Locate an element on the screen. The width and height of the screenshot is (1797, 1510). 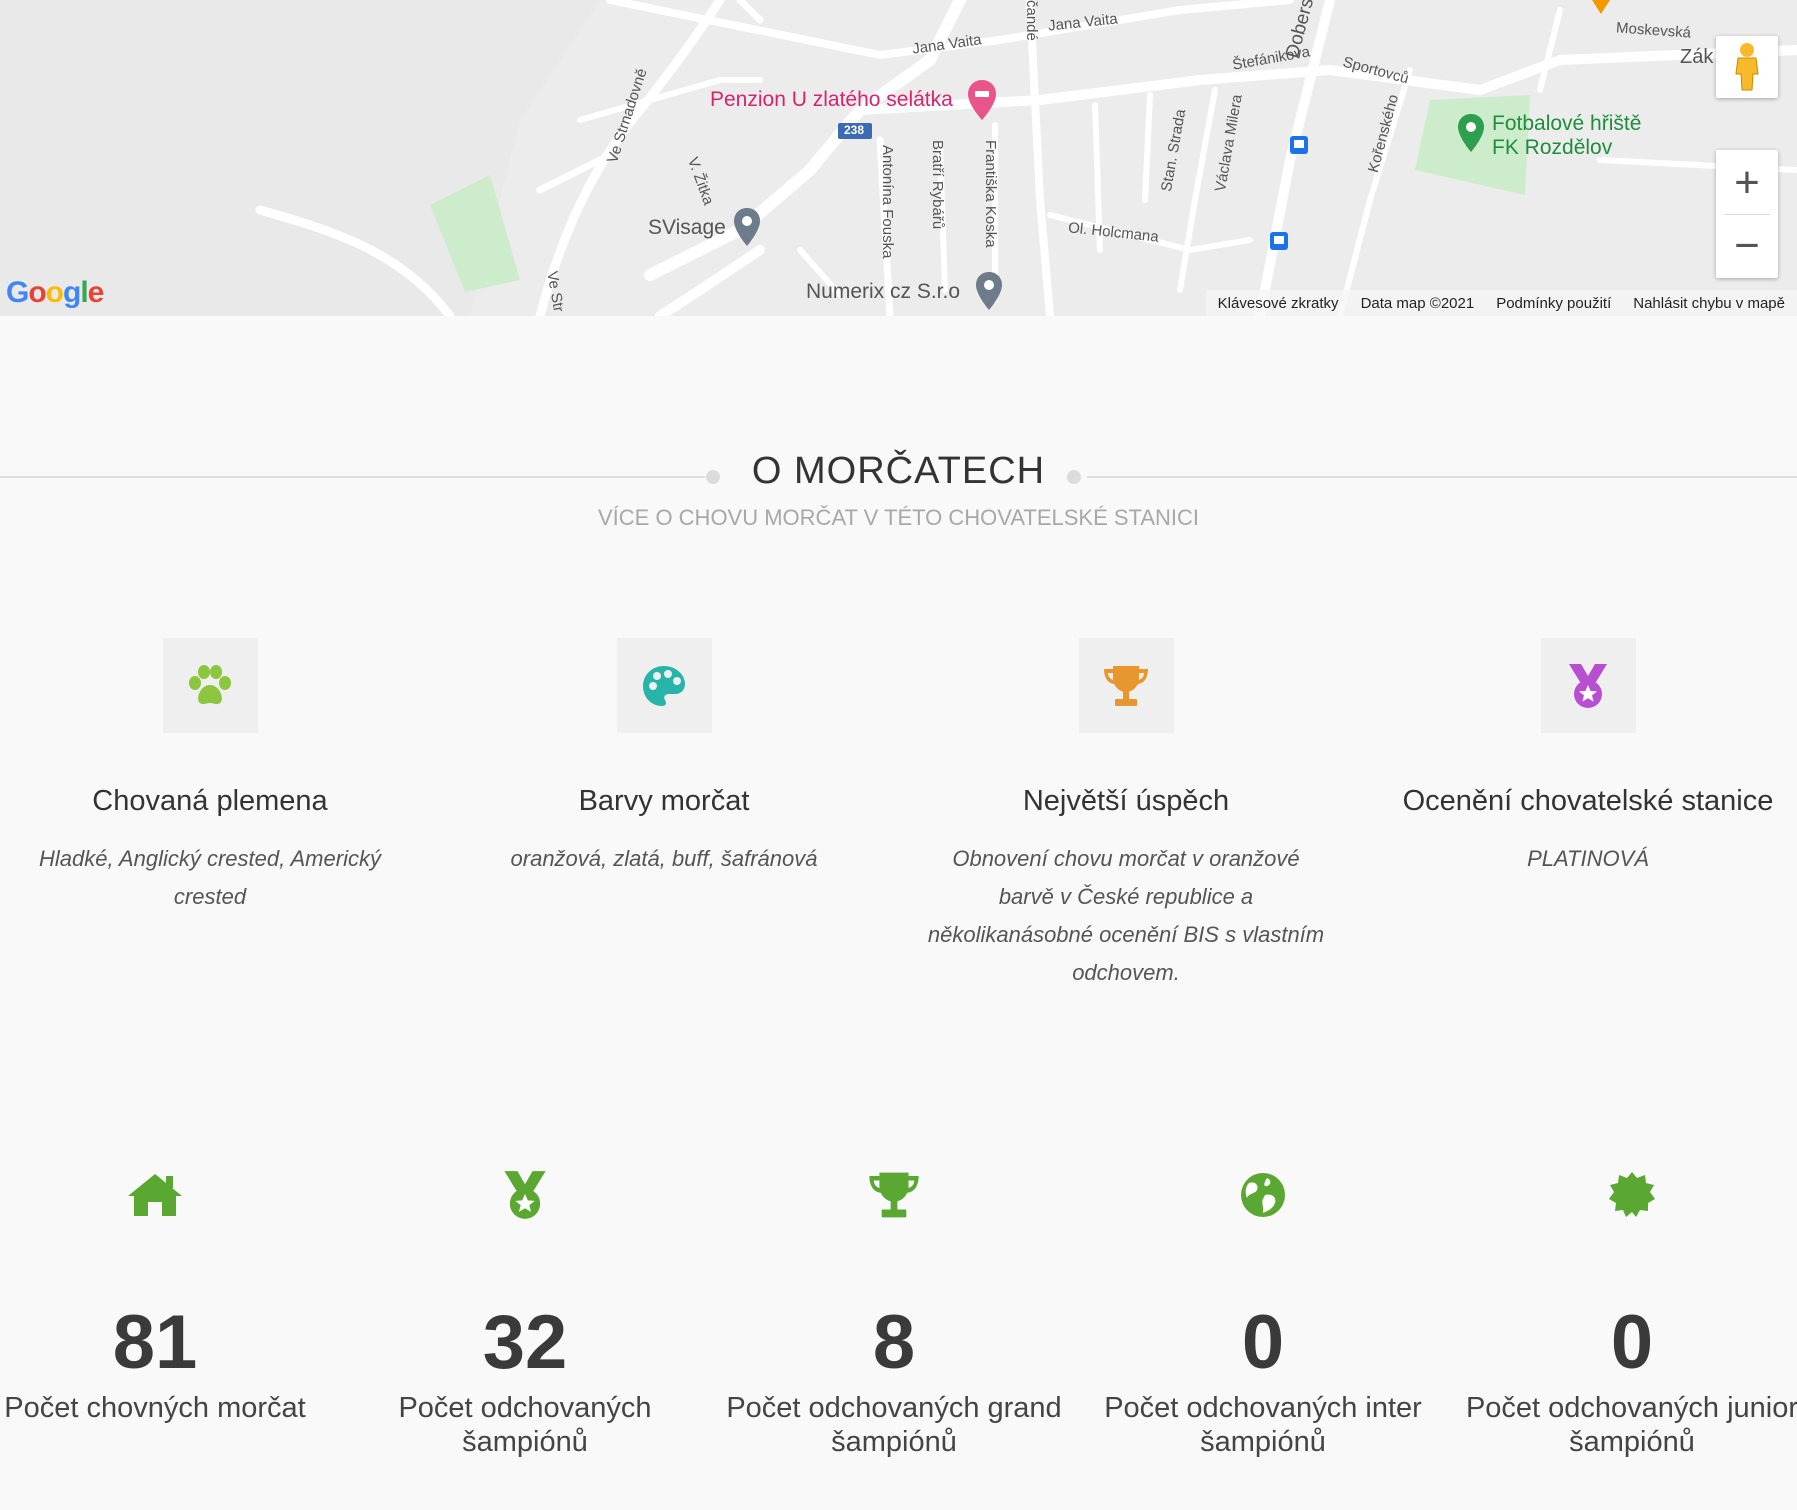
pegman-icon is located at coordinates (1747, 67).